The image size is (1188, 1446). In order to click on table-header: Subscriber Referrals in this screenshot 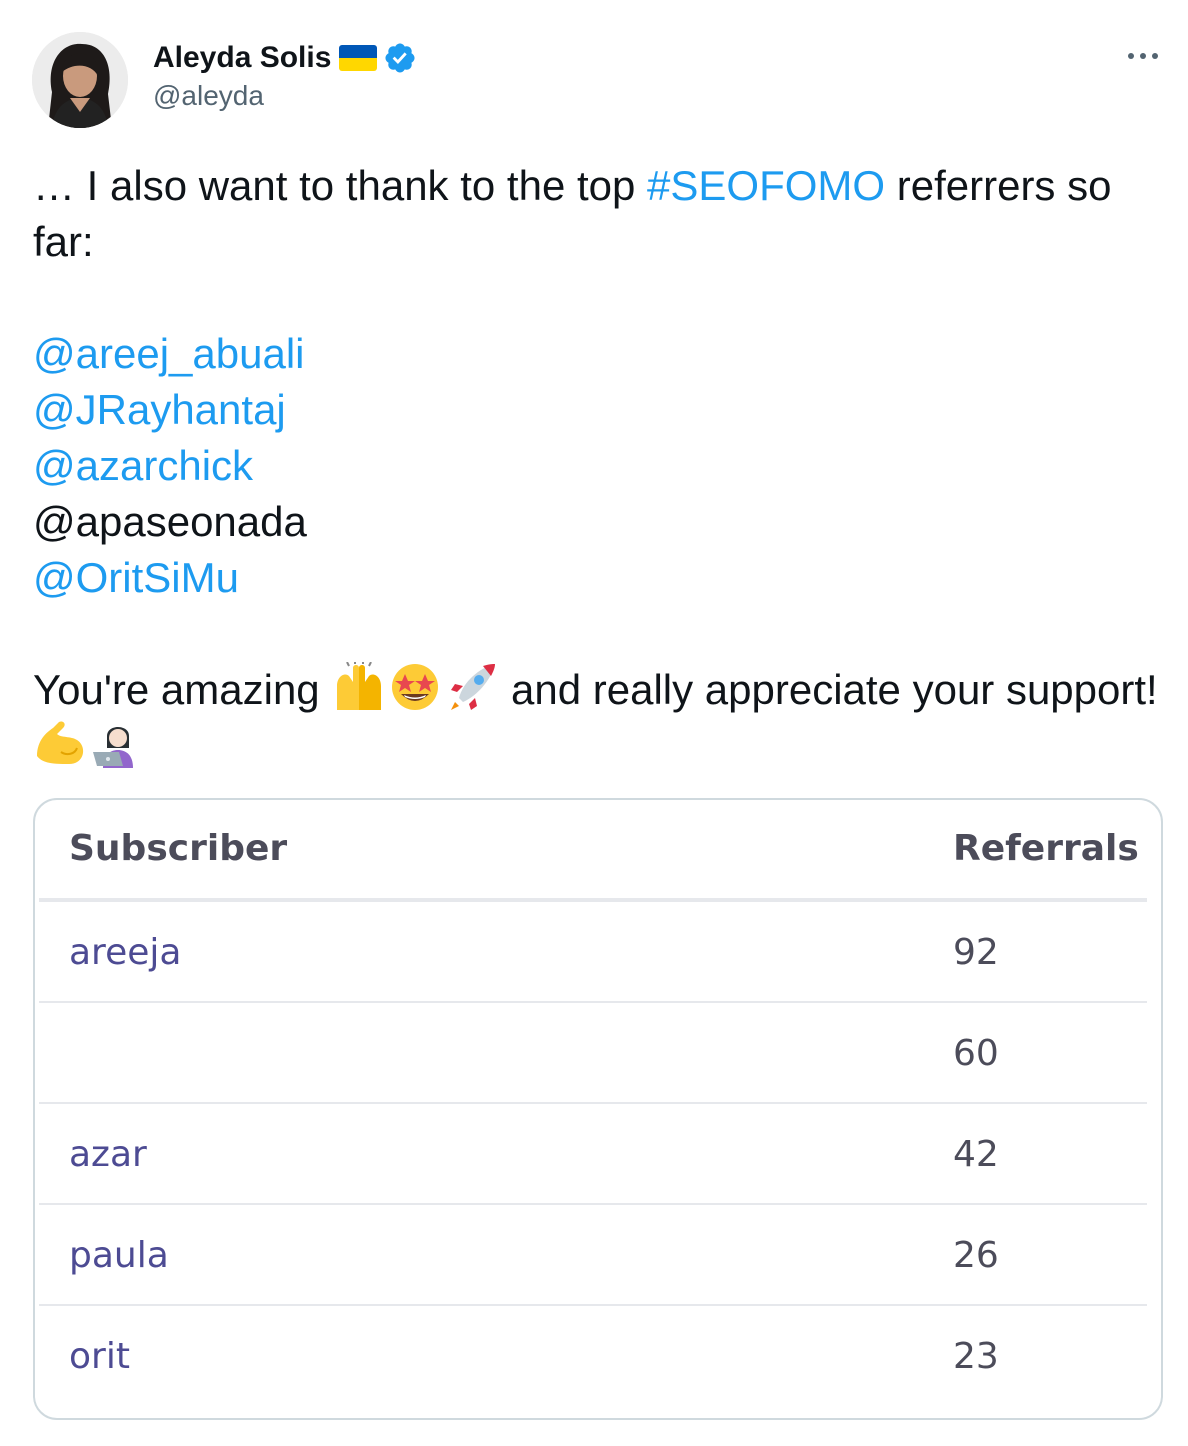, I will do `click(593, 851)`.